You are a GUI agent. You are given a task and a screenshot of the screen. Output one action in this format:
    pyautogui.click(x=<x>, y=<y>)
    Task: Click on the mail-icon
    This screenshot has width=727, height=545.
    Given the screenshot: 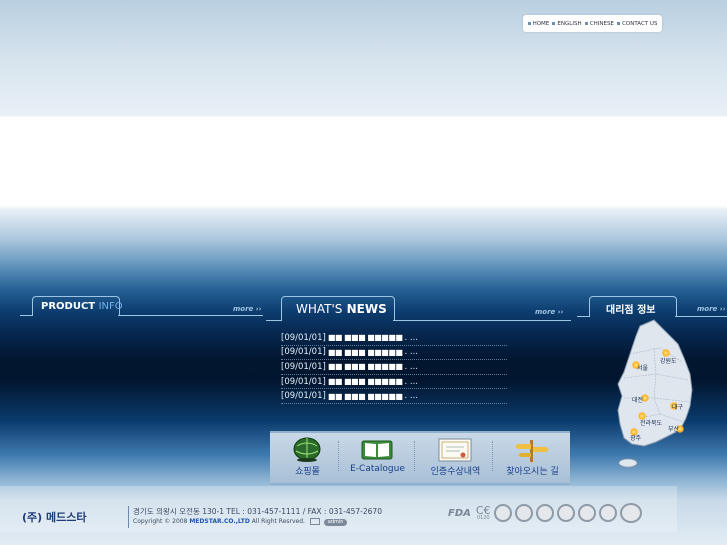 What is the action you would take?
    pyautogui.click(x=314, y=521)
    